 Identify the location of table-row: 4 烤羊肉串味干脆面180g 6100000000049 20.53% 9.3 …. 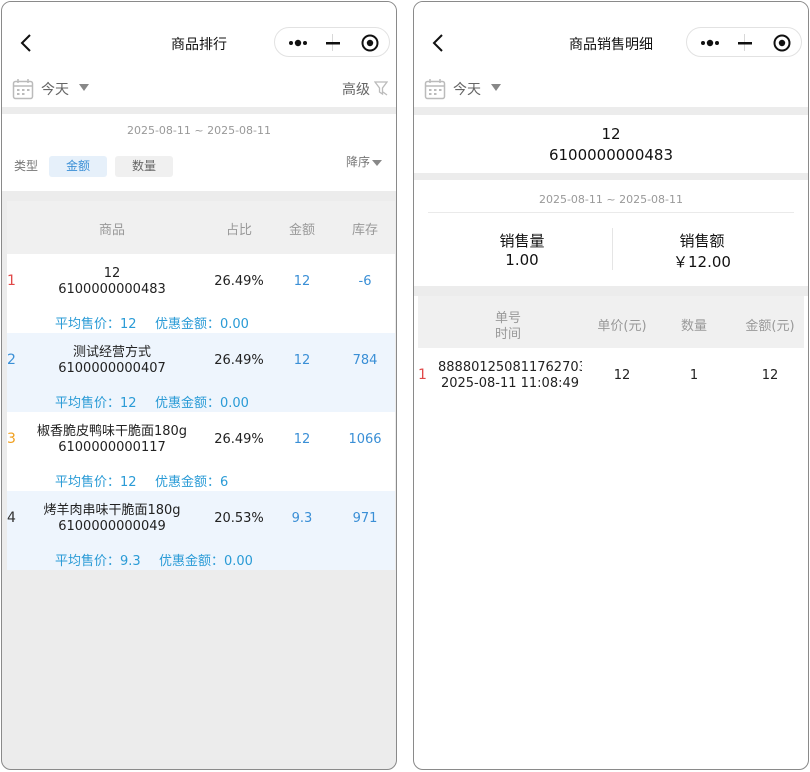
(201, 530).